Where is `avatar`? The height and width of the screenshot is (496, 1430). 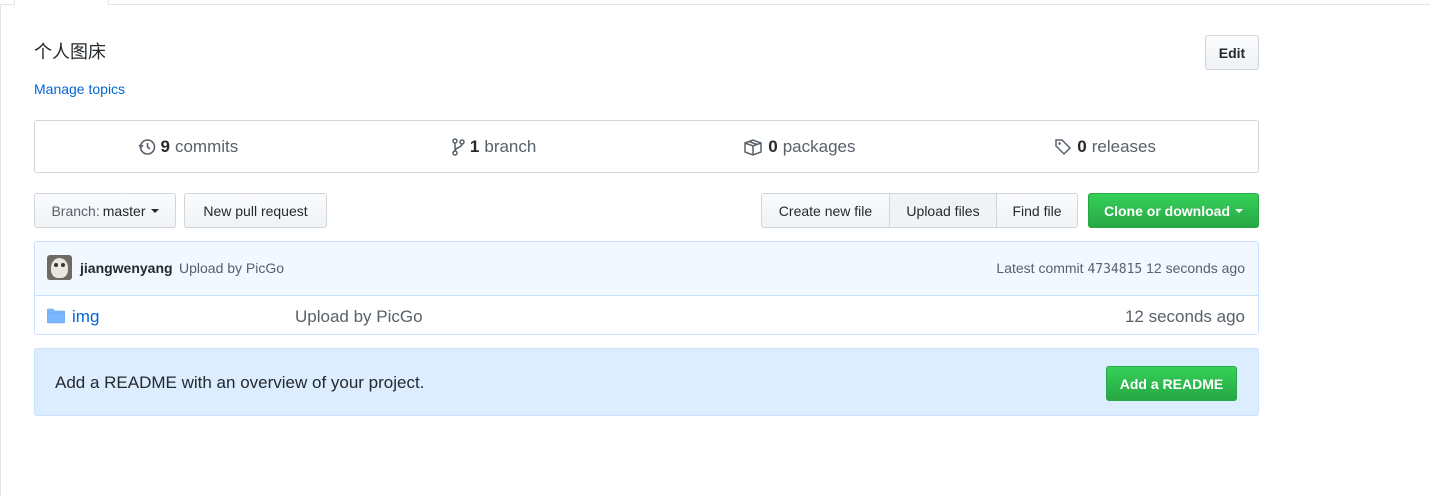 avatar is located at coordinates (59, 267).